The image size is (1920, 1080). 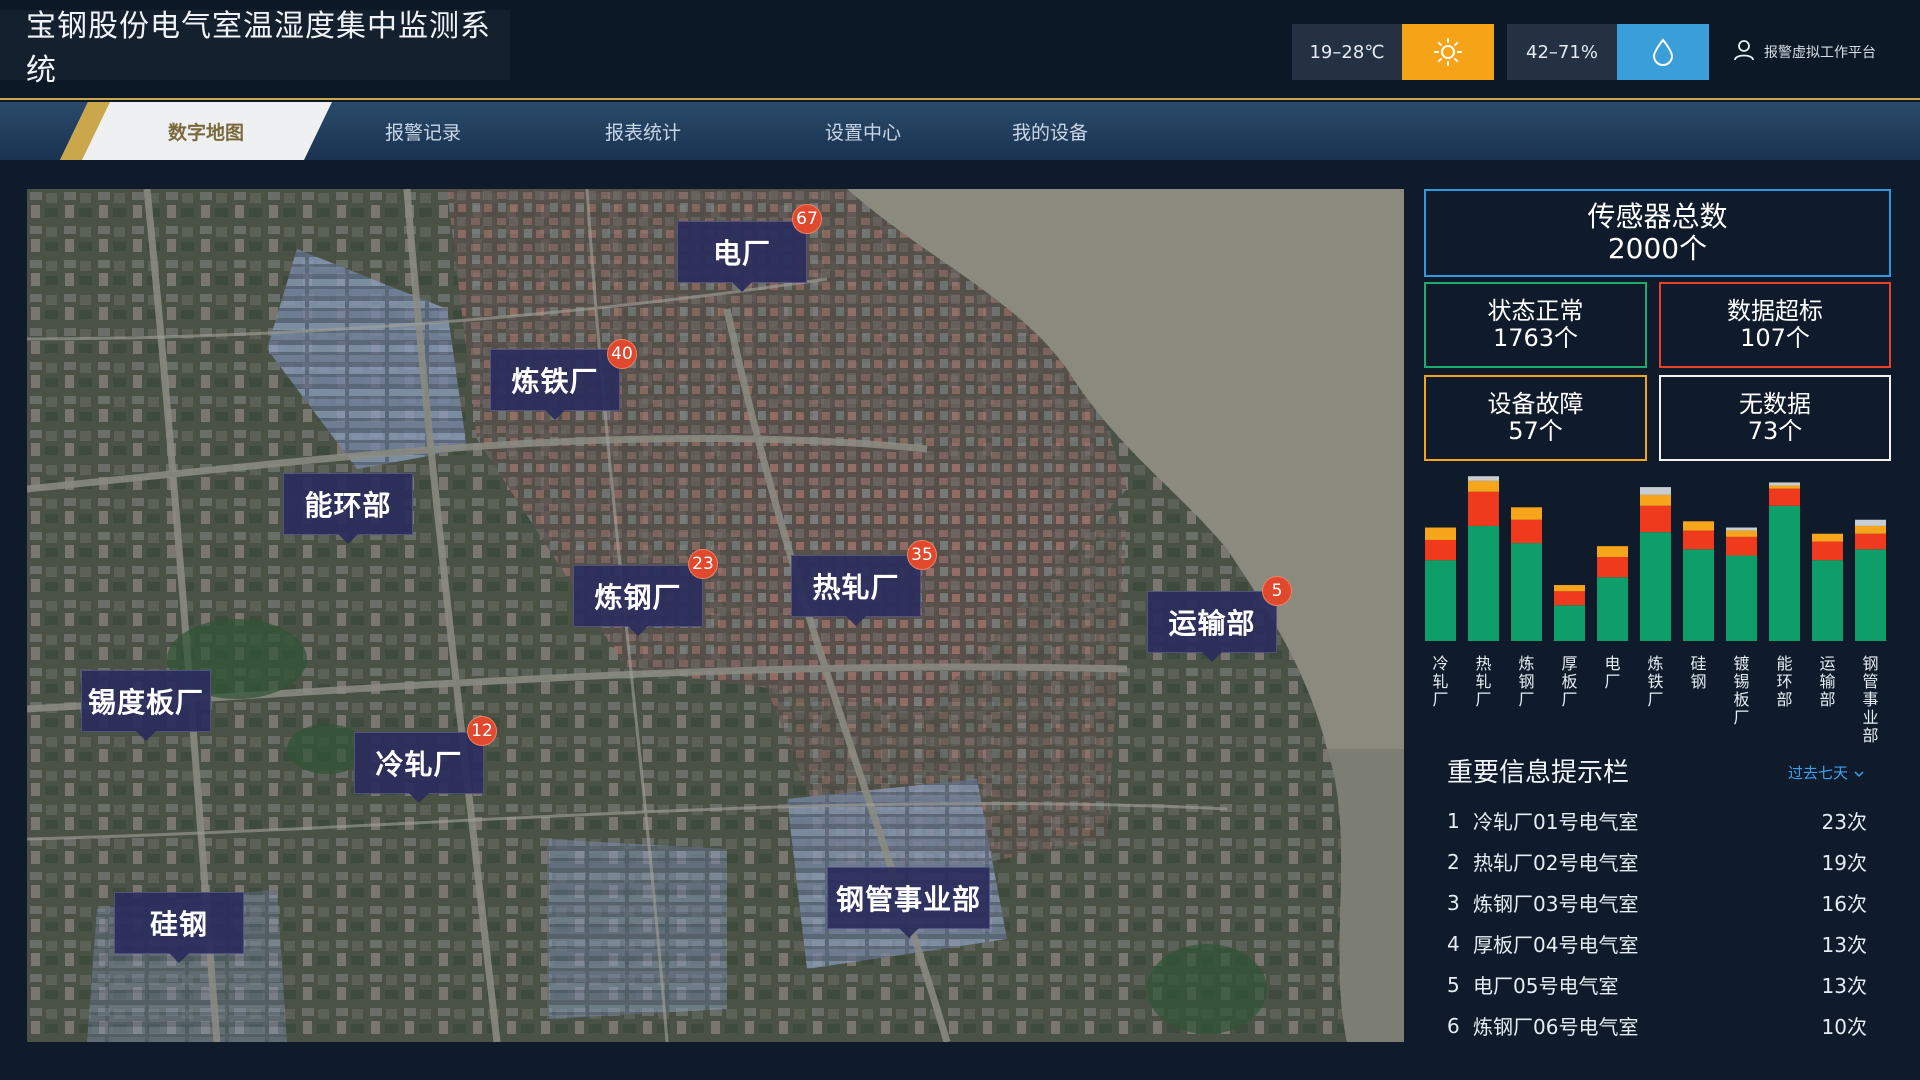 What do you see at coordinates (1657, 216) in the screenshot?
I see `sensor-total-label: 传感器总数` at bounding box center [1657, 216].